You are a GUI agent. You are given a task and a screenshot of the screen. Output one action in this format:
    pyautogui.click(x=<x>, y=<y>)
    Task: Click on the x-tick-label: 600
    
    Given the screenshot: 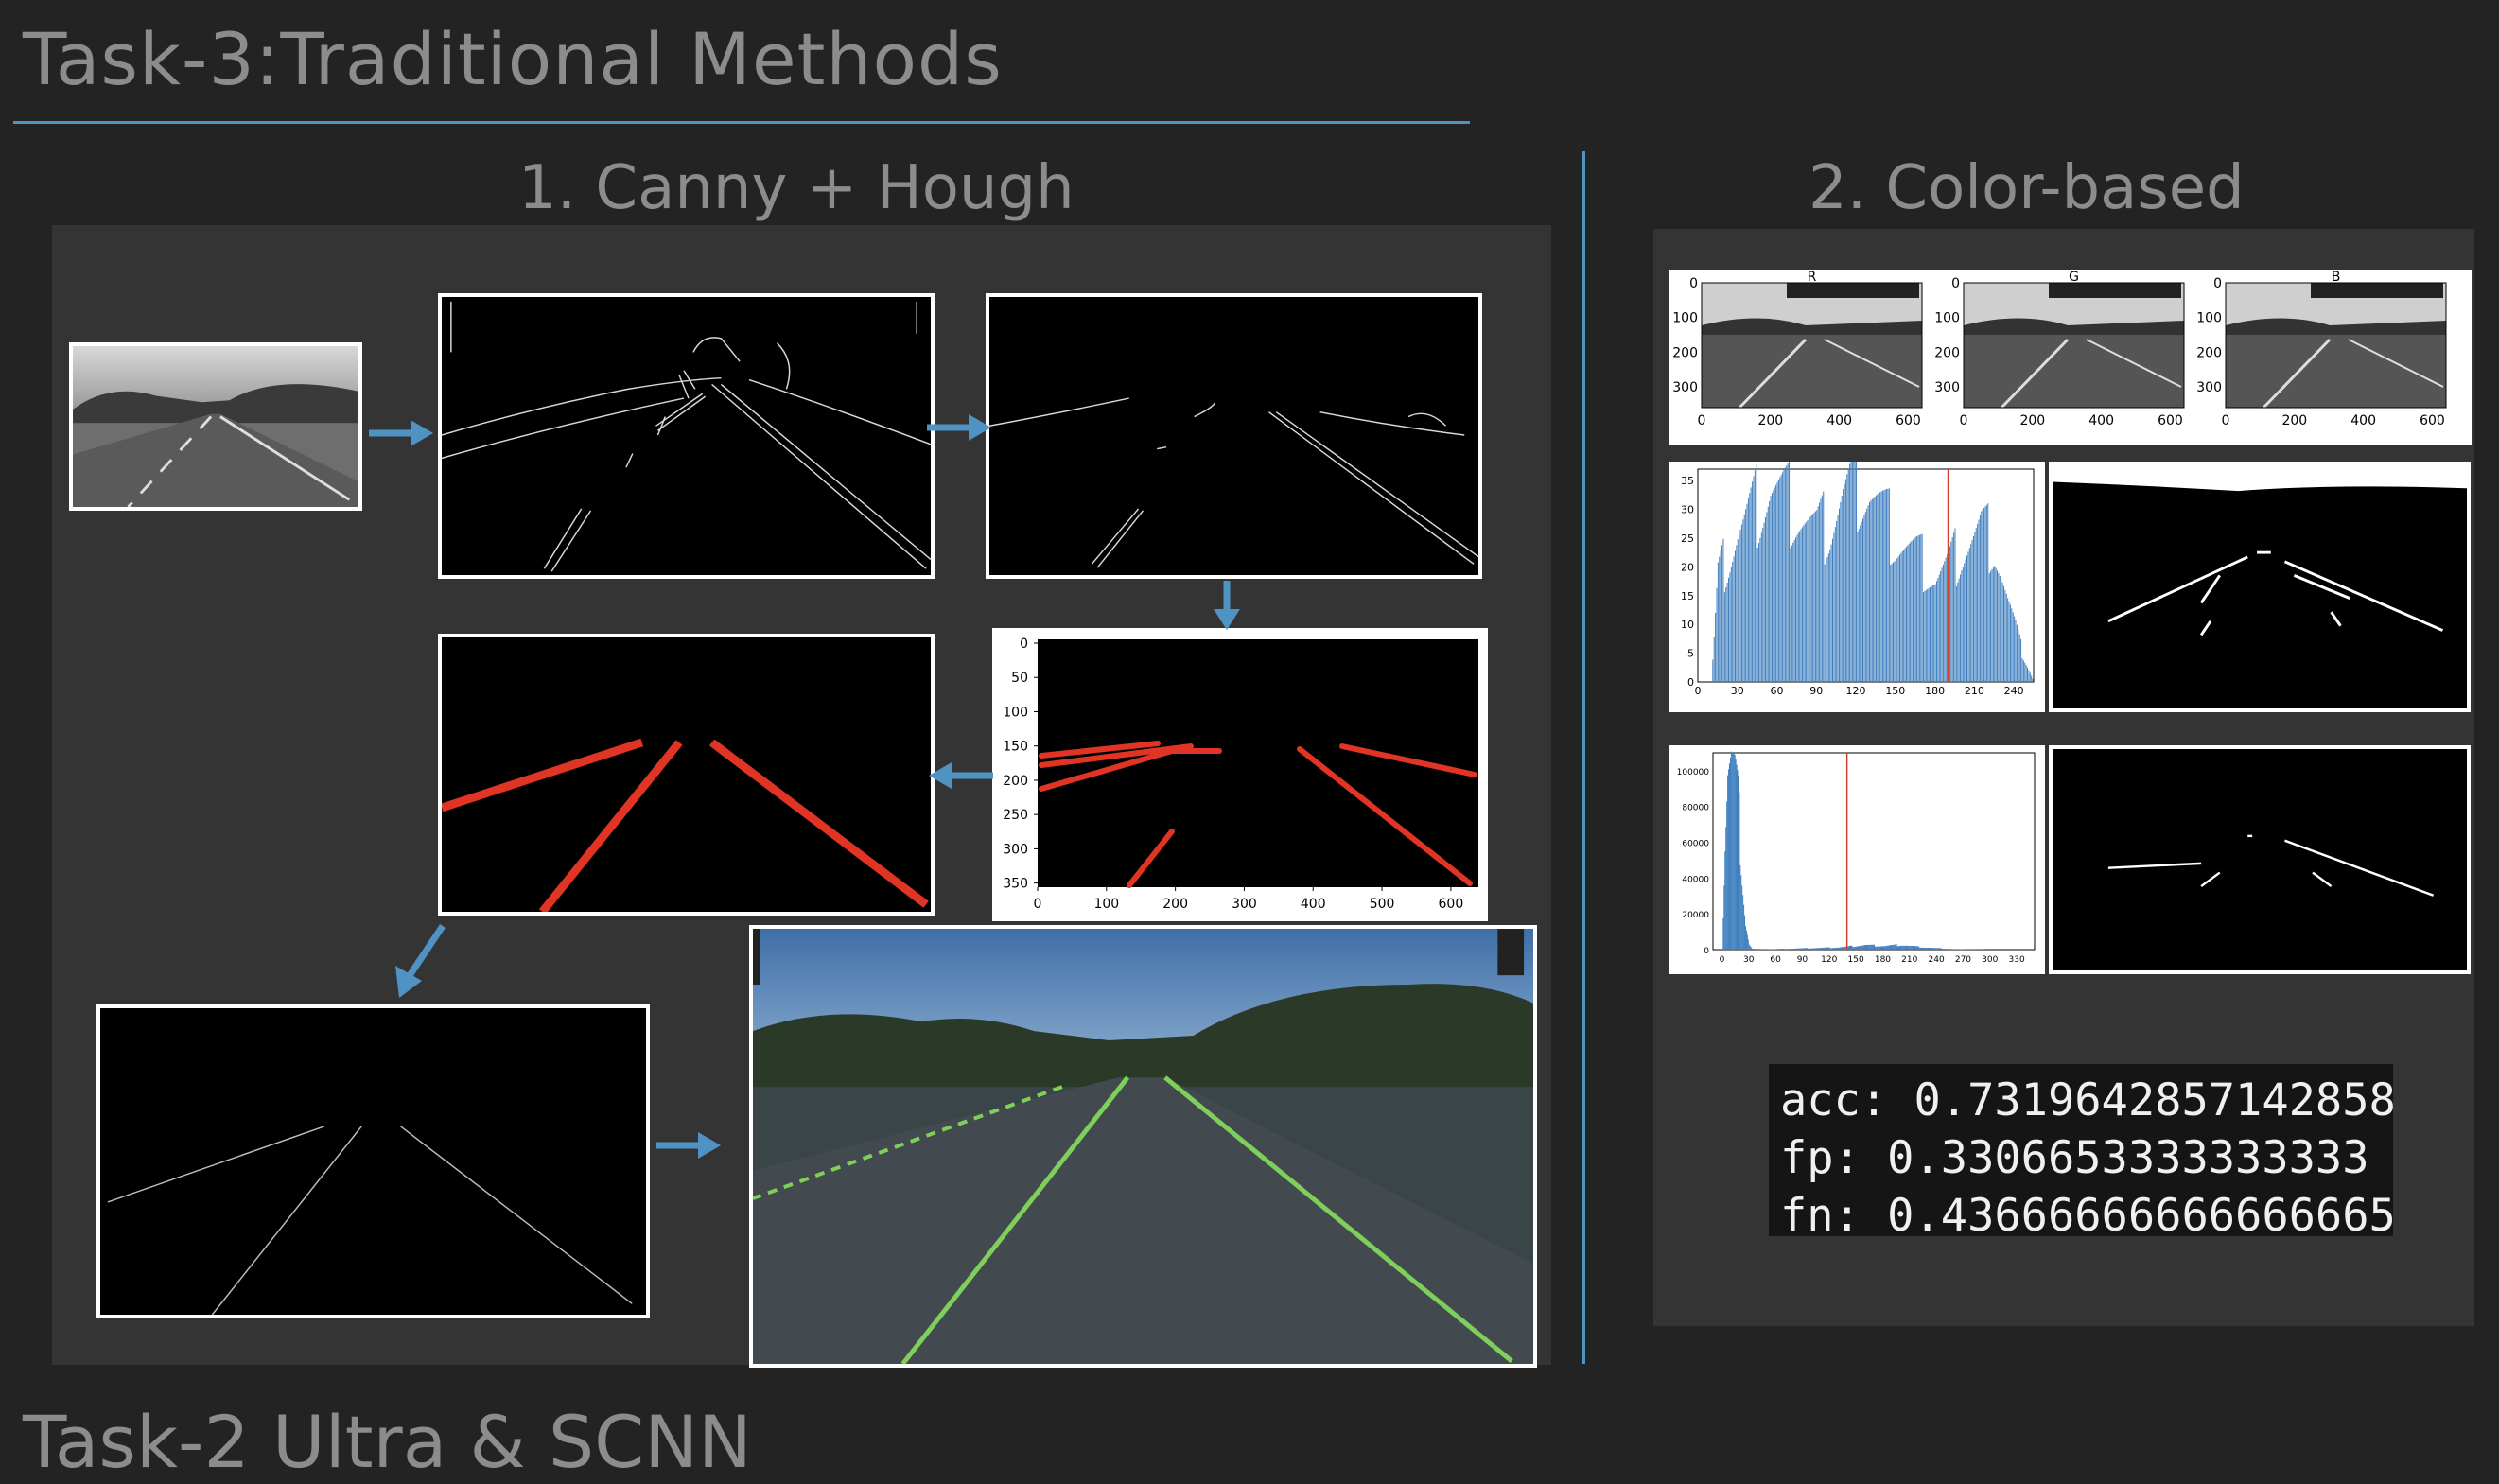 What is the action you would take?
    pyautogui.click(x=1908, y=421)
    